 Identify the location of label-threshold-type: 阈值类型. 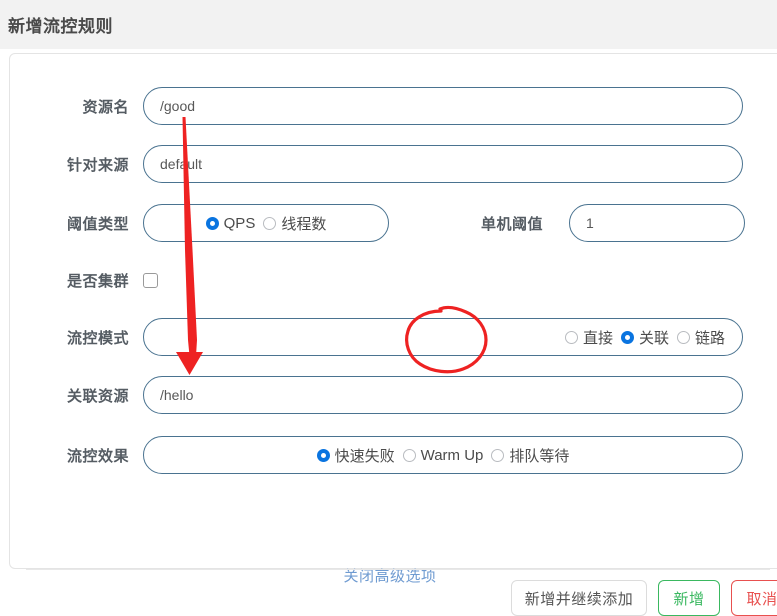
(97, 224).